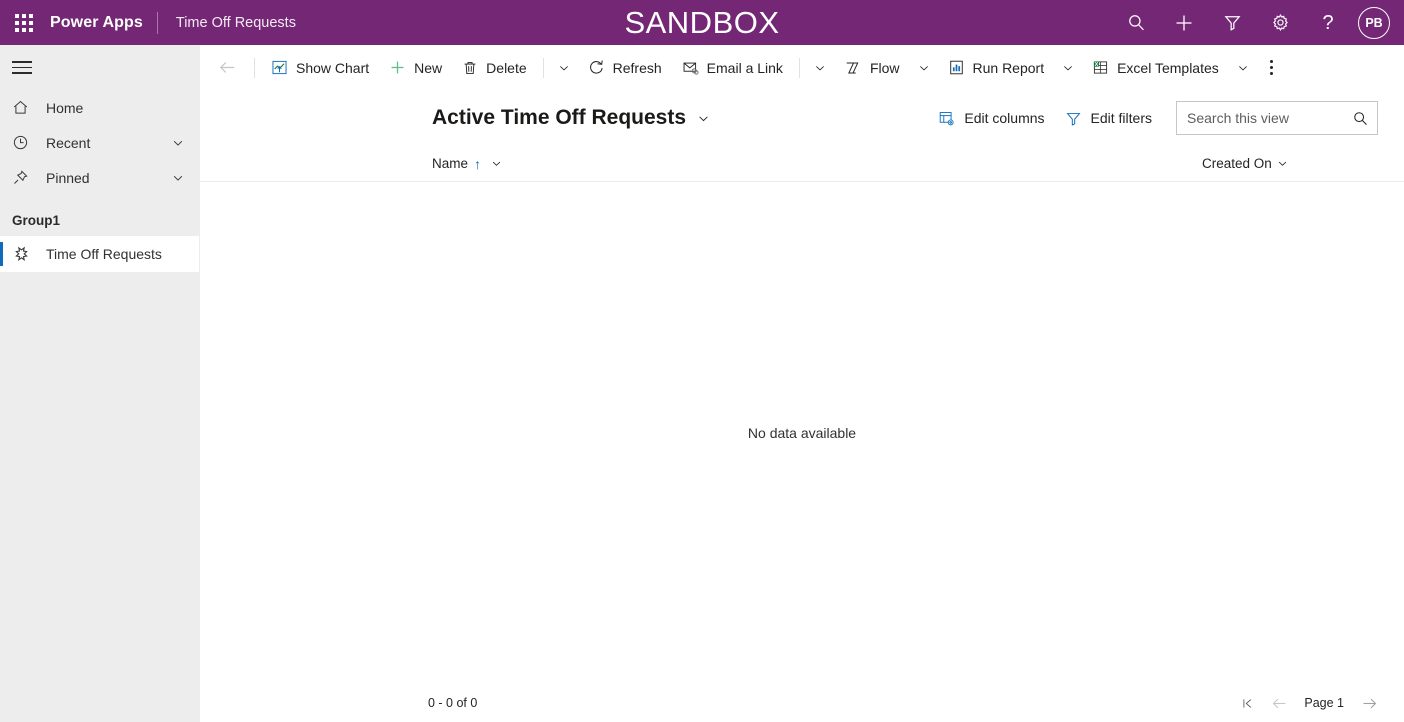  What do you see at coordinates (227, 23) in the screenshot?
I see `app-name: Time Off Requests` at bounding box center [227, 23].